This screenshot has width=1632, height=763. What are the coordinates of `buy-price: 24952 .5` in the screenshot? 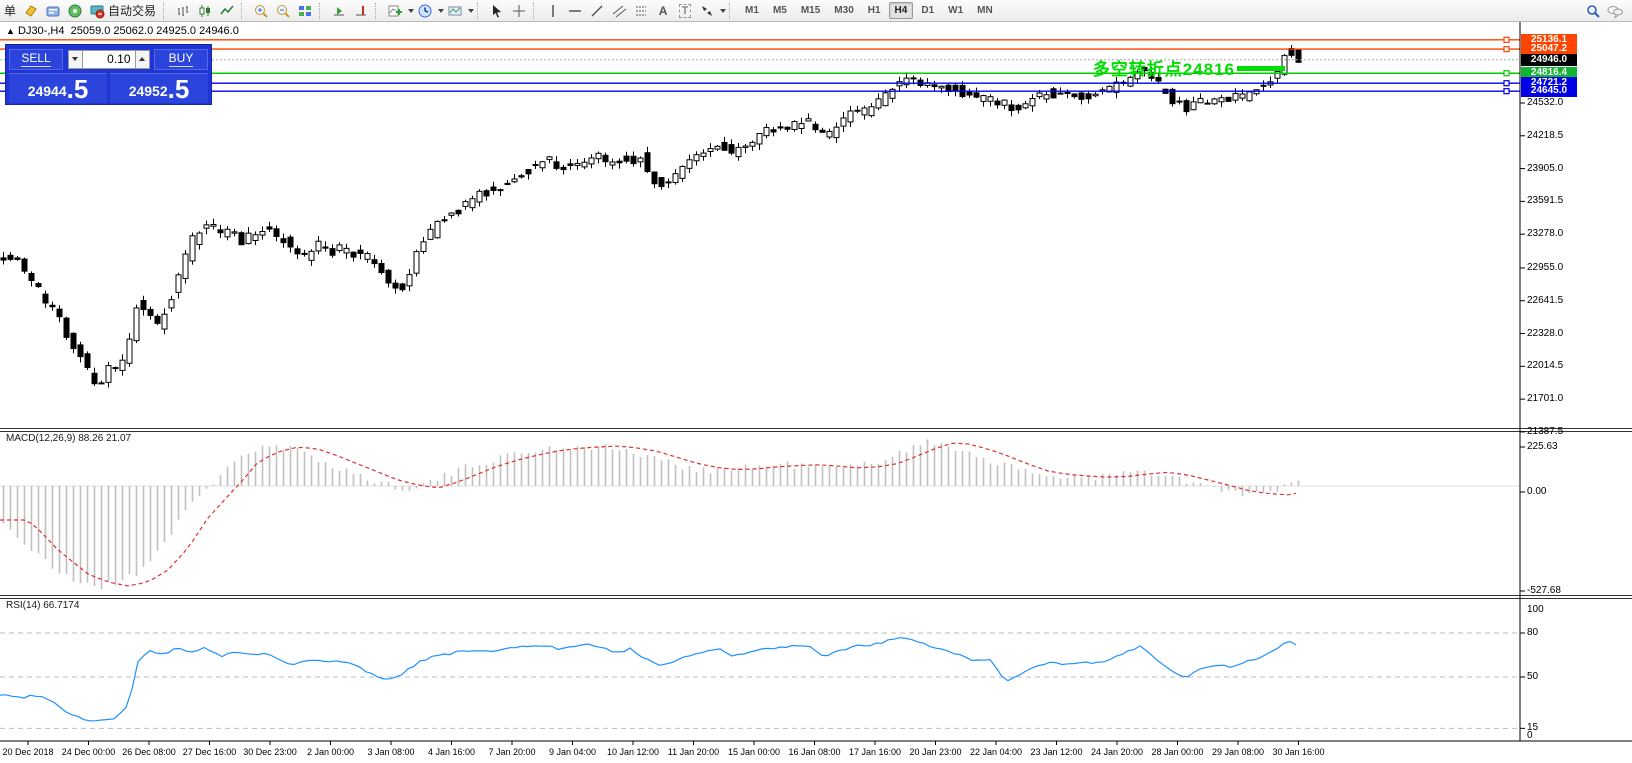 It's located at (159, 88).